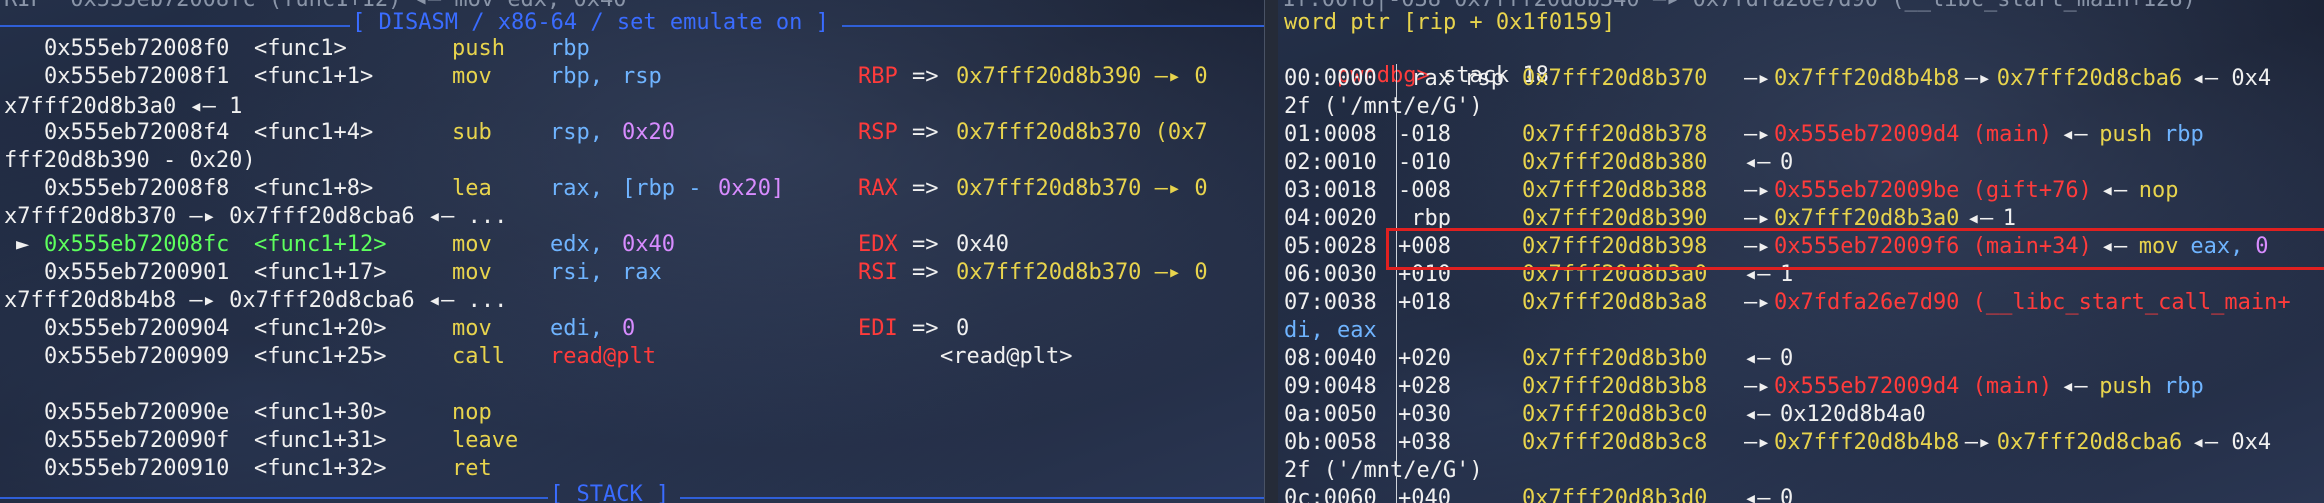 This screenshot has height=503, width=2324. What do you see at coordinates (878, 272) in the screenshot?
I see `reg-name: RSI` at bounding box center [878, 272].